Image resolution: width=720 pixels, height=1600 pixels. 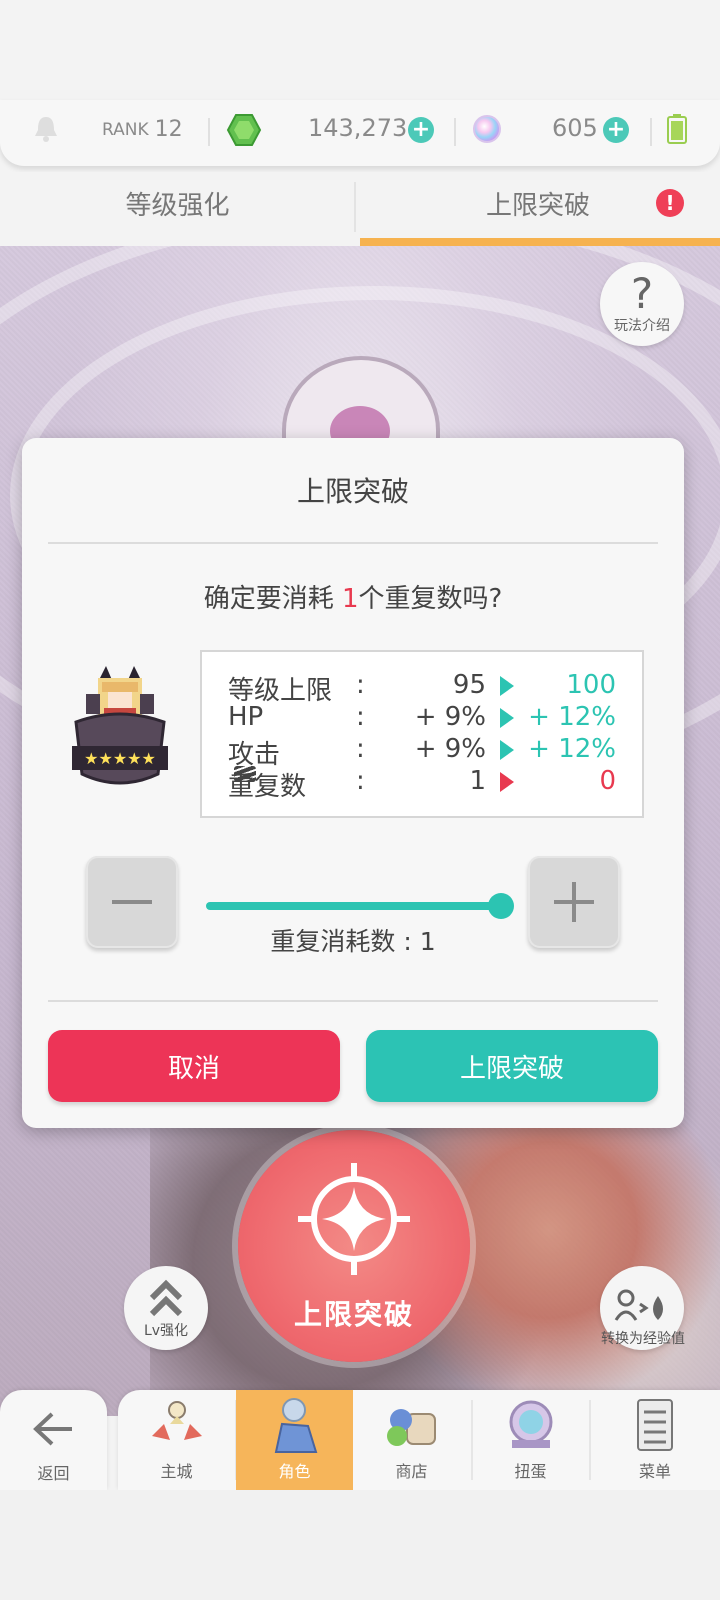 What do you see at coordinates (350, 599) in the screenshot?
I see `confirm-count: 1` at bounding box center [350, 599].